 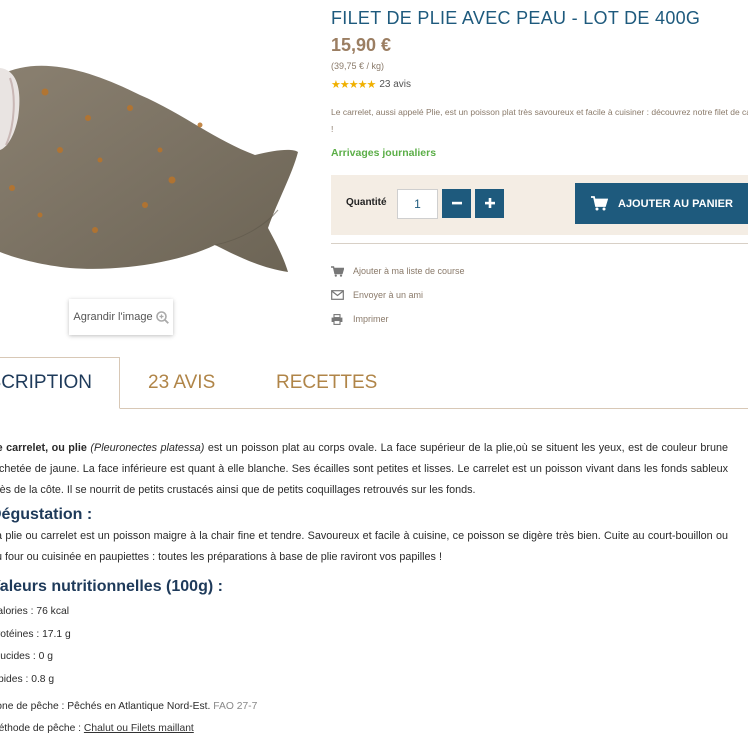 I want to click on envelope-icon, so click(x=342, y=295).